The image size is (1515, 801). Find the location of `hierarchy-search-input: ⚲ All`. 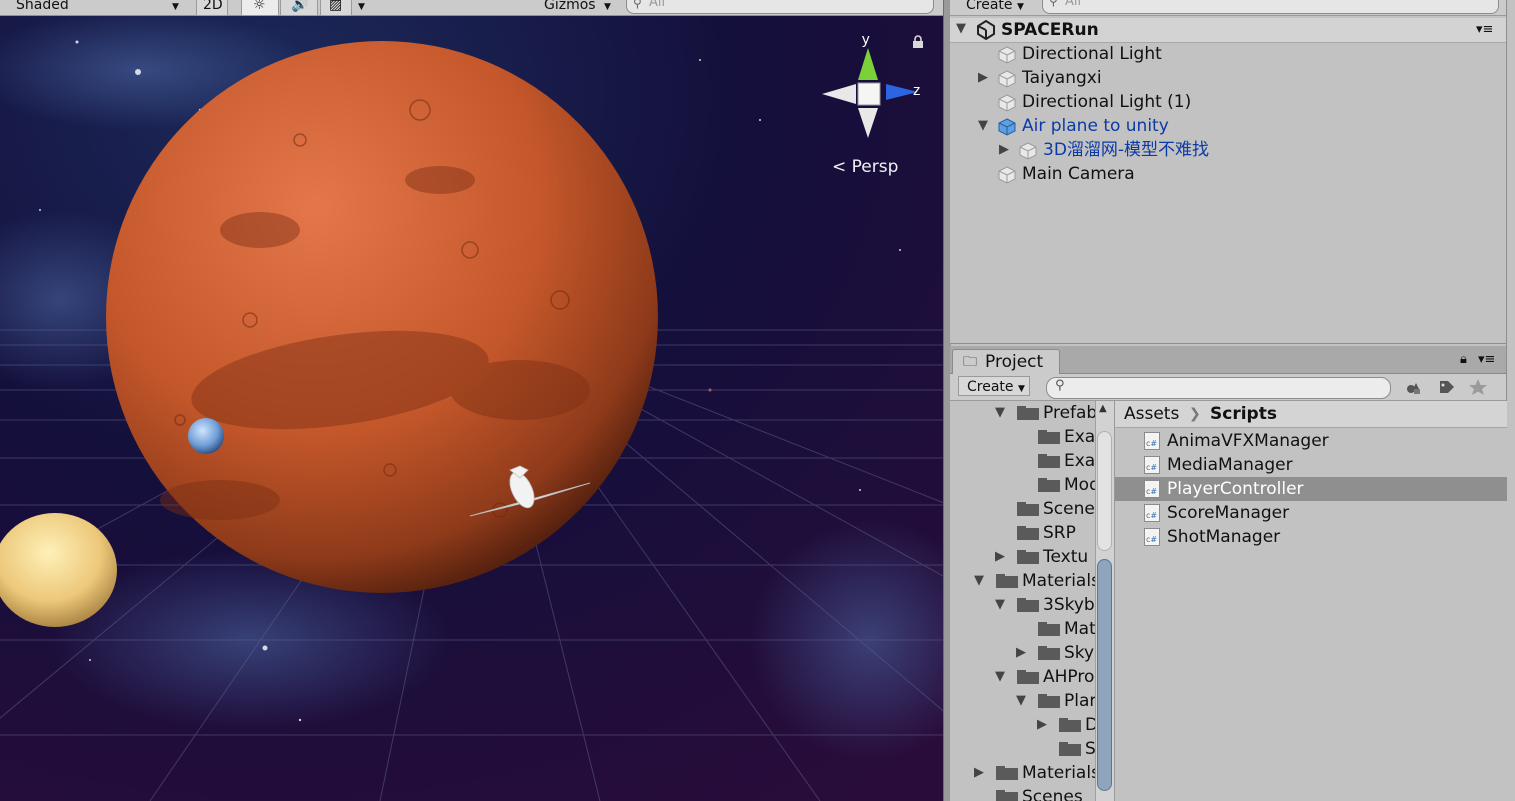

hierarchy-search-input: ⚲ All is located at coordinates (1270, 7).